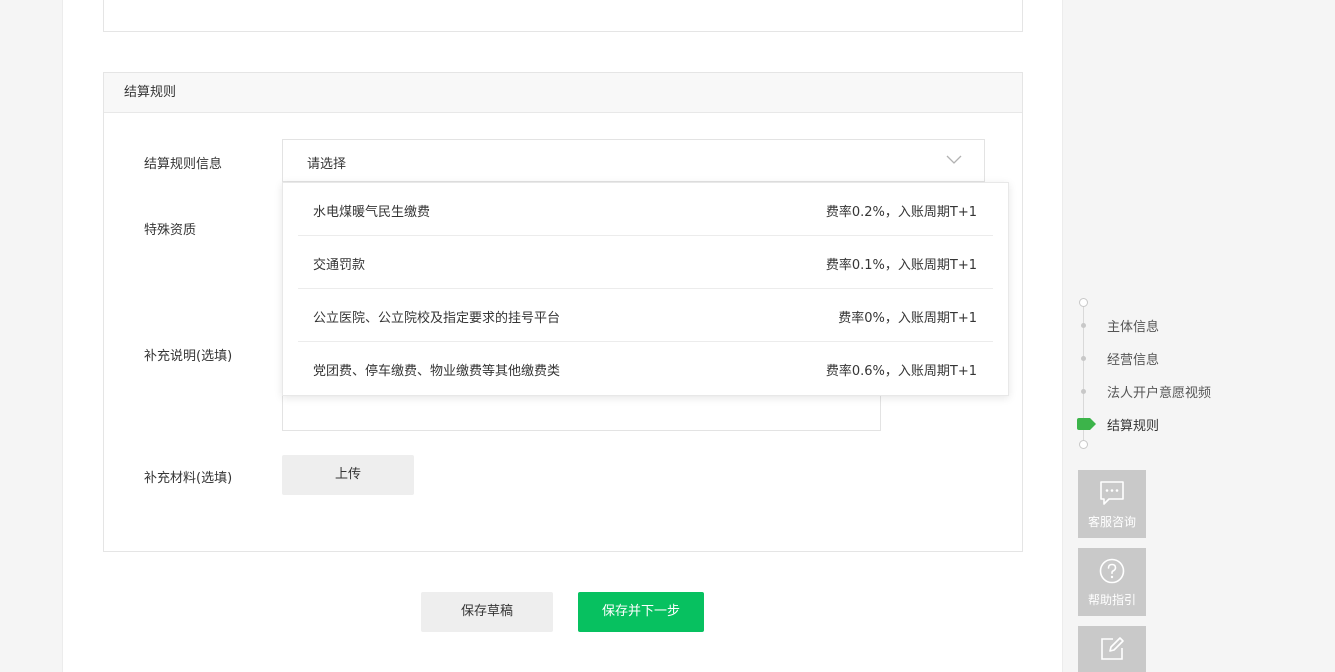 Image resolution: width=1335 pixels, height=672 pixels. Describe the element at coordinates (645, 315) in the screenshot. I see `dropdown-option: 公立医院、公立院校及指定要求的挂号平台 费率0%，入账周期T+1` at that location.